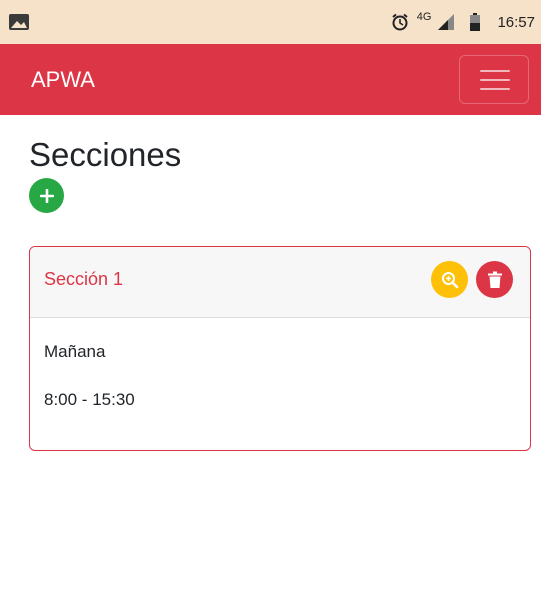 The width and height of the screenshot is (541, 608). Describe the element at coordinates (280, 282) in the screenshot. I see `section-card-header: Sección 1` at that location.